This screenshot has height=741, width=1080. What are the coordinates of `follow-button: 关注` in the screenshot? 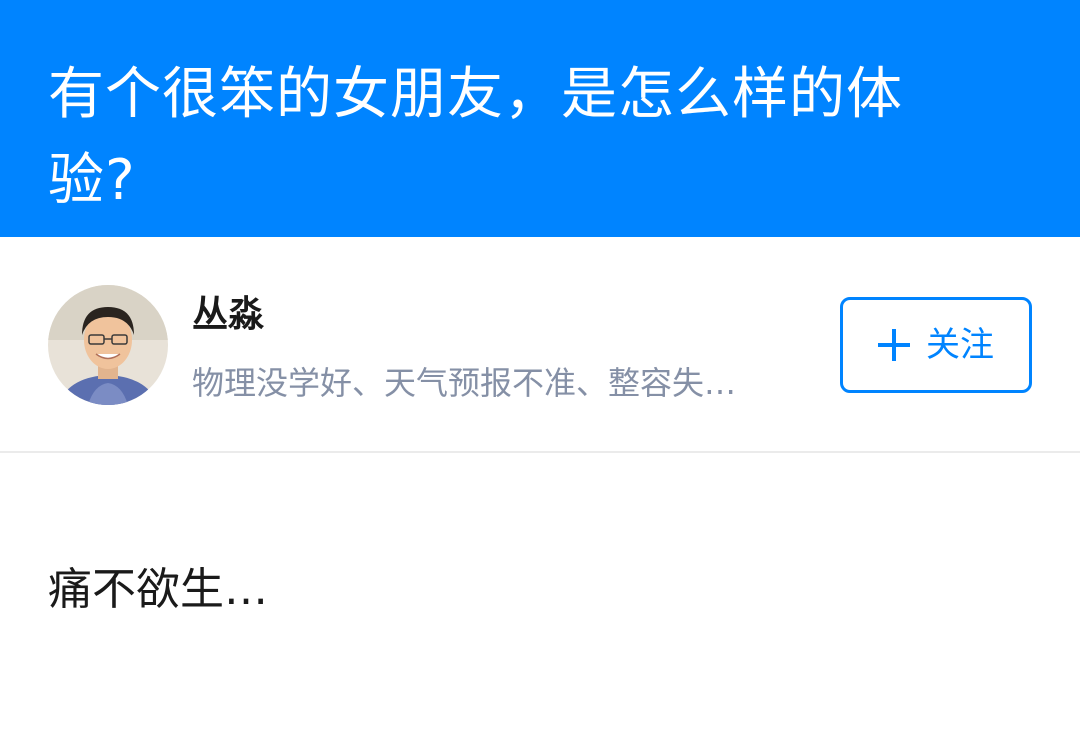 It's located at (936, 345).